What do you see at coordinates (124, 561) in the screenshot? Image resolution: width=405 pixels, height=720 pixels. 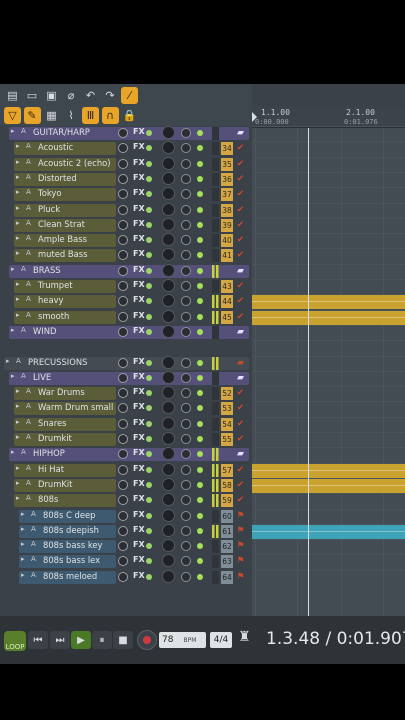 I see `channel-row: ▸ A 808s bass lex FX 63 ⚑` at bounding box center [124, 561].